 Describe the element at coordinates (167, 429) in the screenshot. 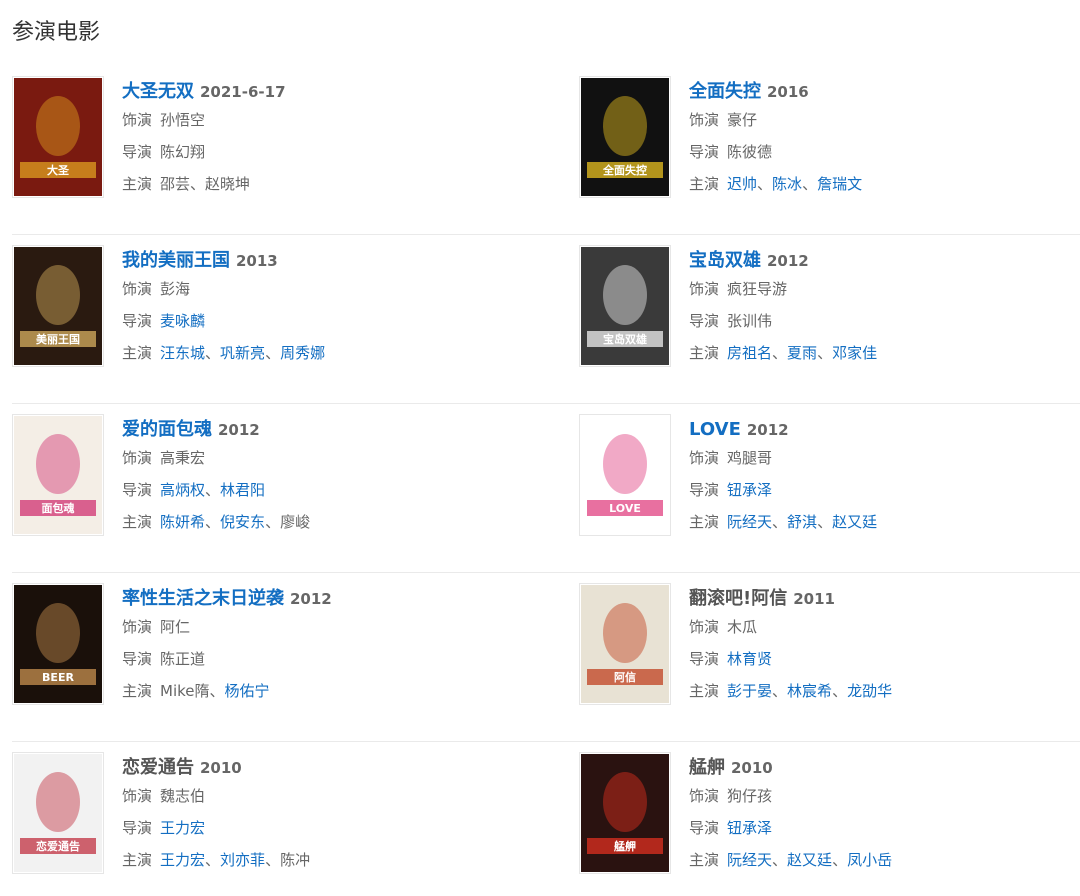

I see `movie-title-link: 爱的面包魂` at that location.